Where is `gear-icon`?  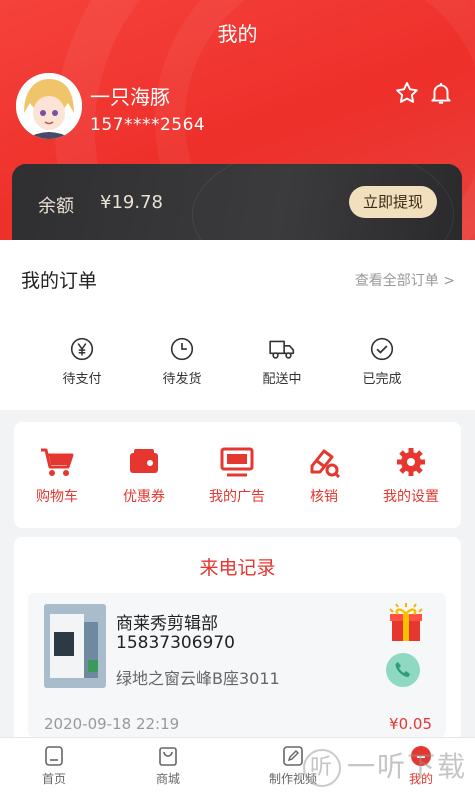
gear-icon is located at coordinates (411, 462).